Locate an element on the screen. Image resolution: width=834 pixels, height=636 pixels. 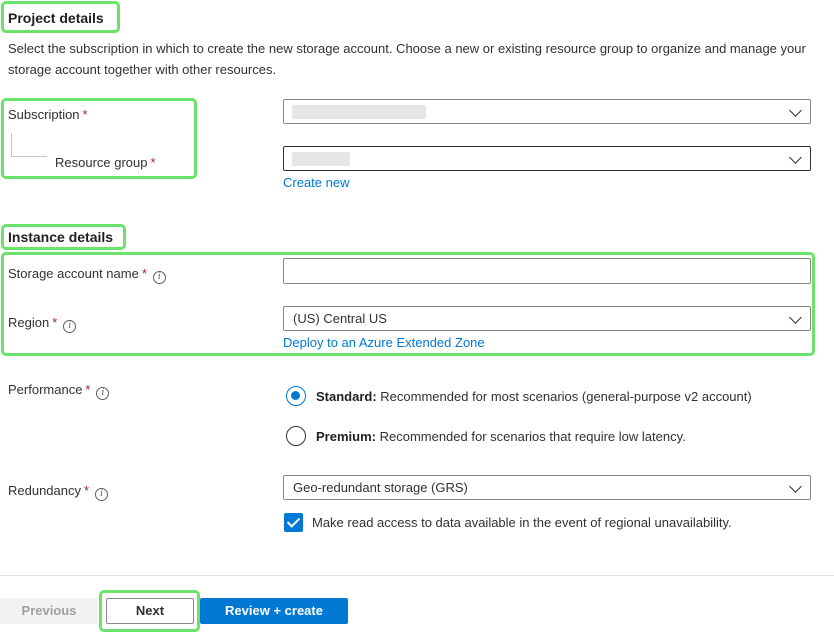
region-label: Region * i is located at coordinates (42, 324).